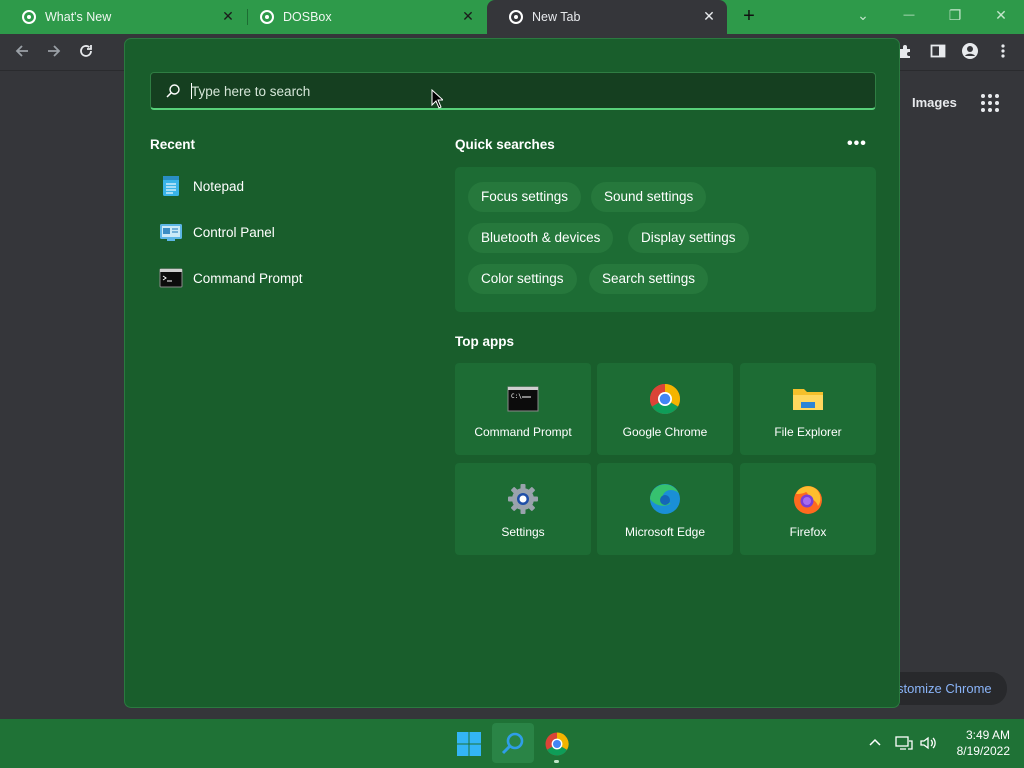 The image size is (1024, 768). Describe the element at coordinates (688, 238) in the screenshot. I see `chip-display-settings: Display settings` at that location.